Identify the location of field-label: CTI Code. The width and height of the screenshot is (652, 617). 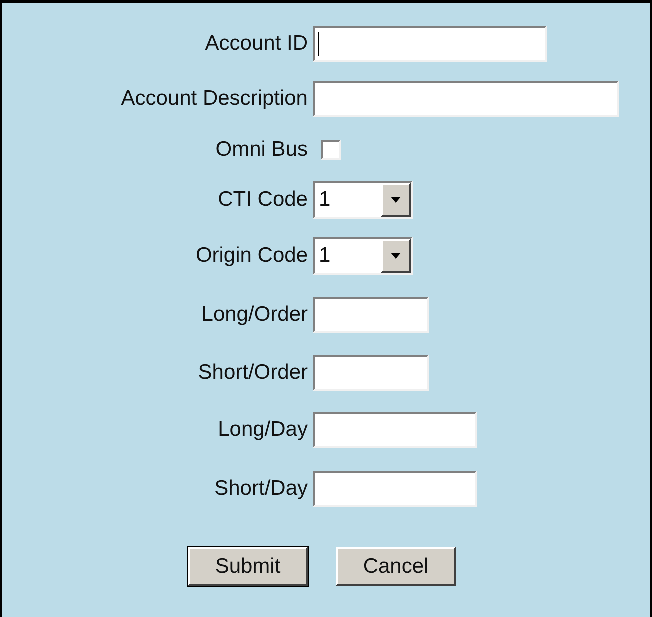
(263, 200).